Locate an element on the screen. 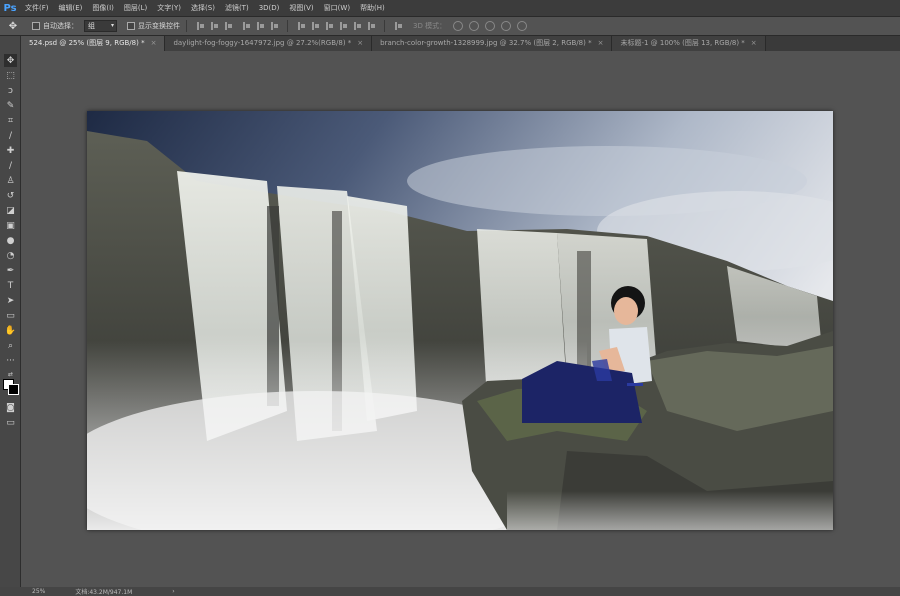 The image size is (900, 596). lasso-icon: ↄ is located at coordinates (10, 90).